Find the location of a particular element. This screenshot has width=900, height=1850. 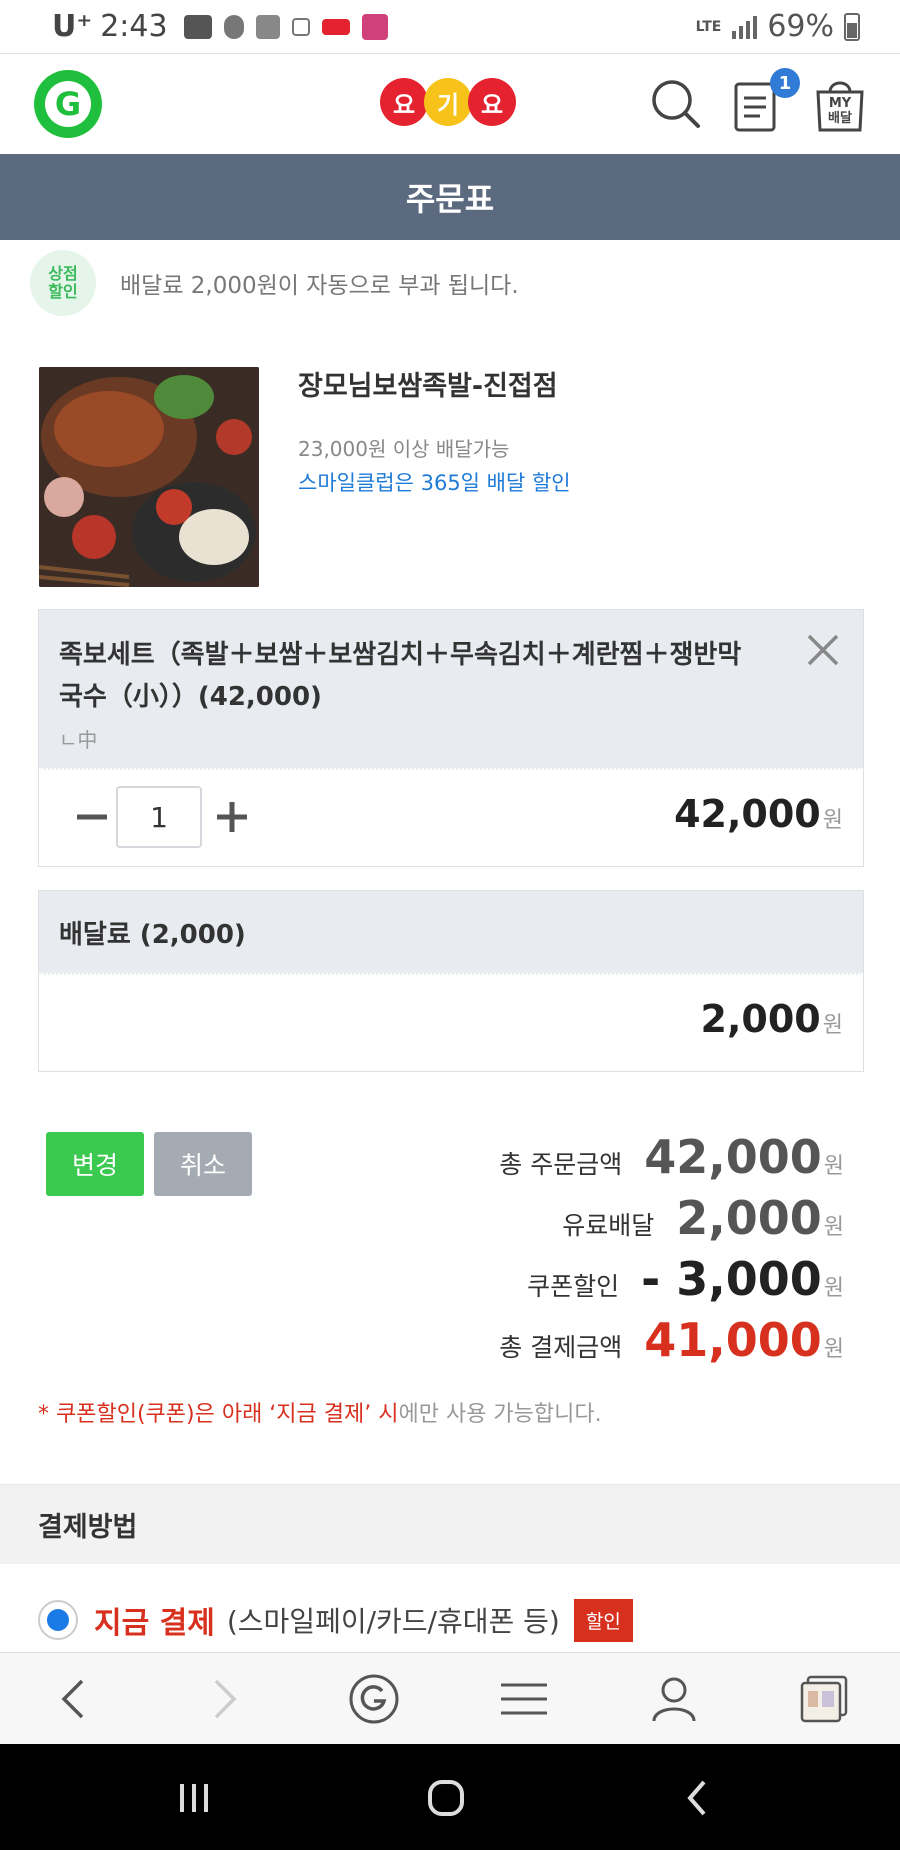

store-discount-badge: 상점 할인 is located at coordinates (63, 283).